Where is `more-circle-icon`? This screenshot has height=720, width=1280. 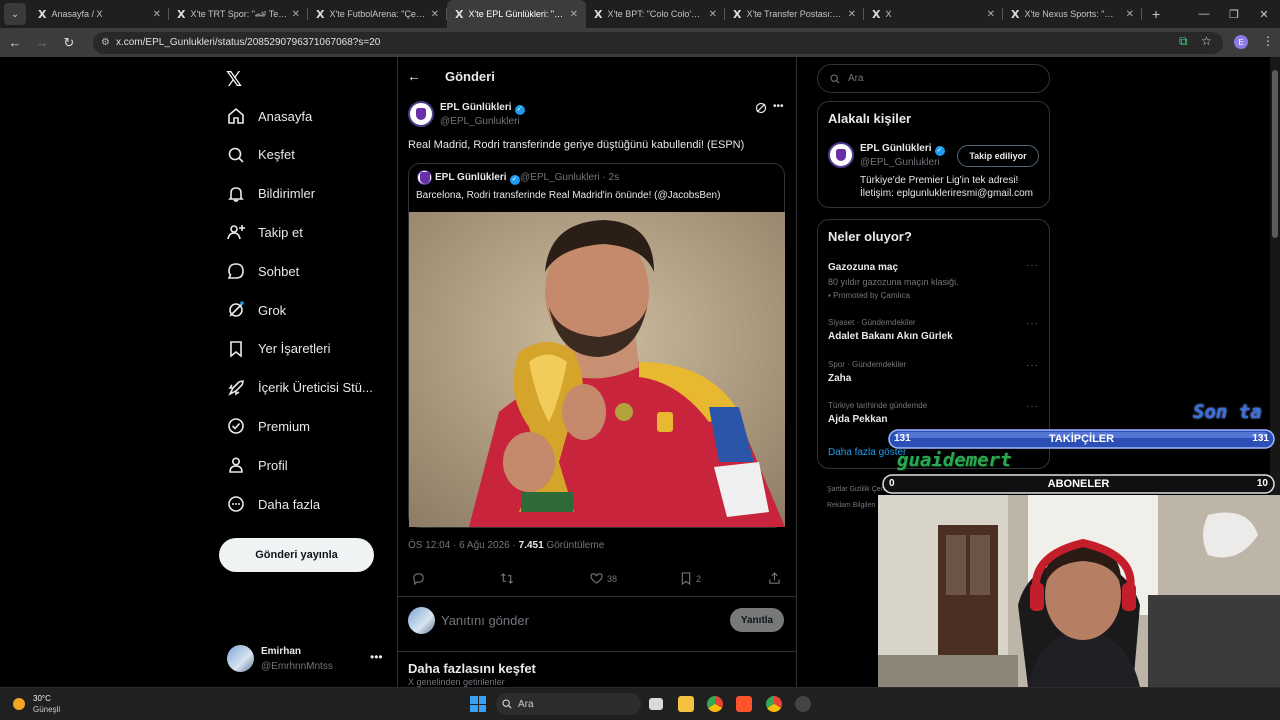
more-circle-icon is located at coordinates (236, 504).